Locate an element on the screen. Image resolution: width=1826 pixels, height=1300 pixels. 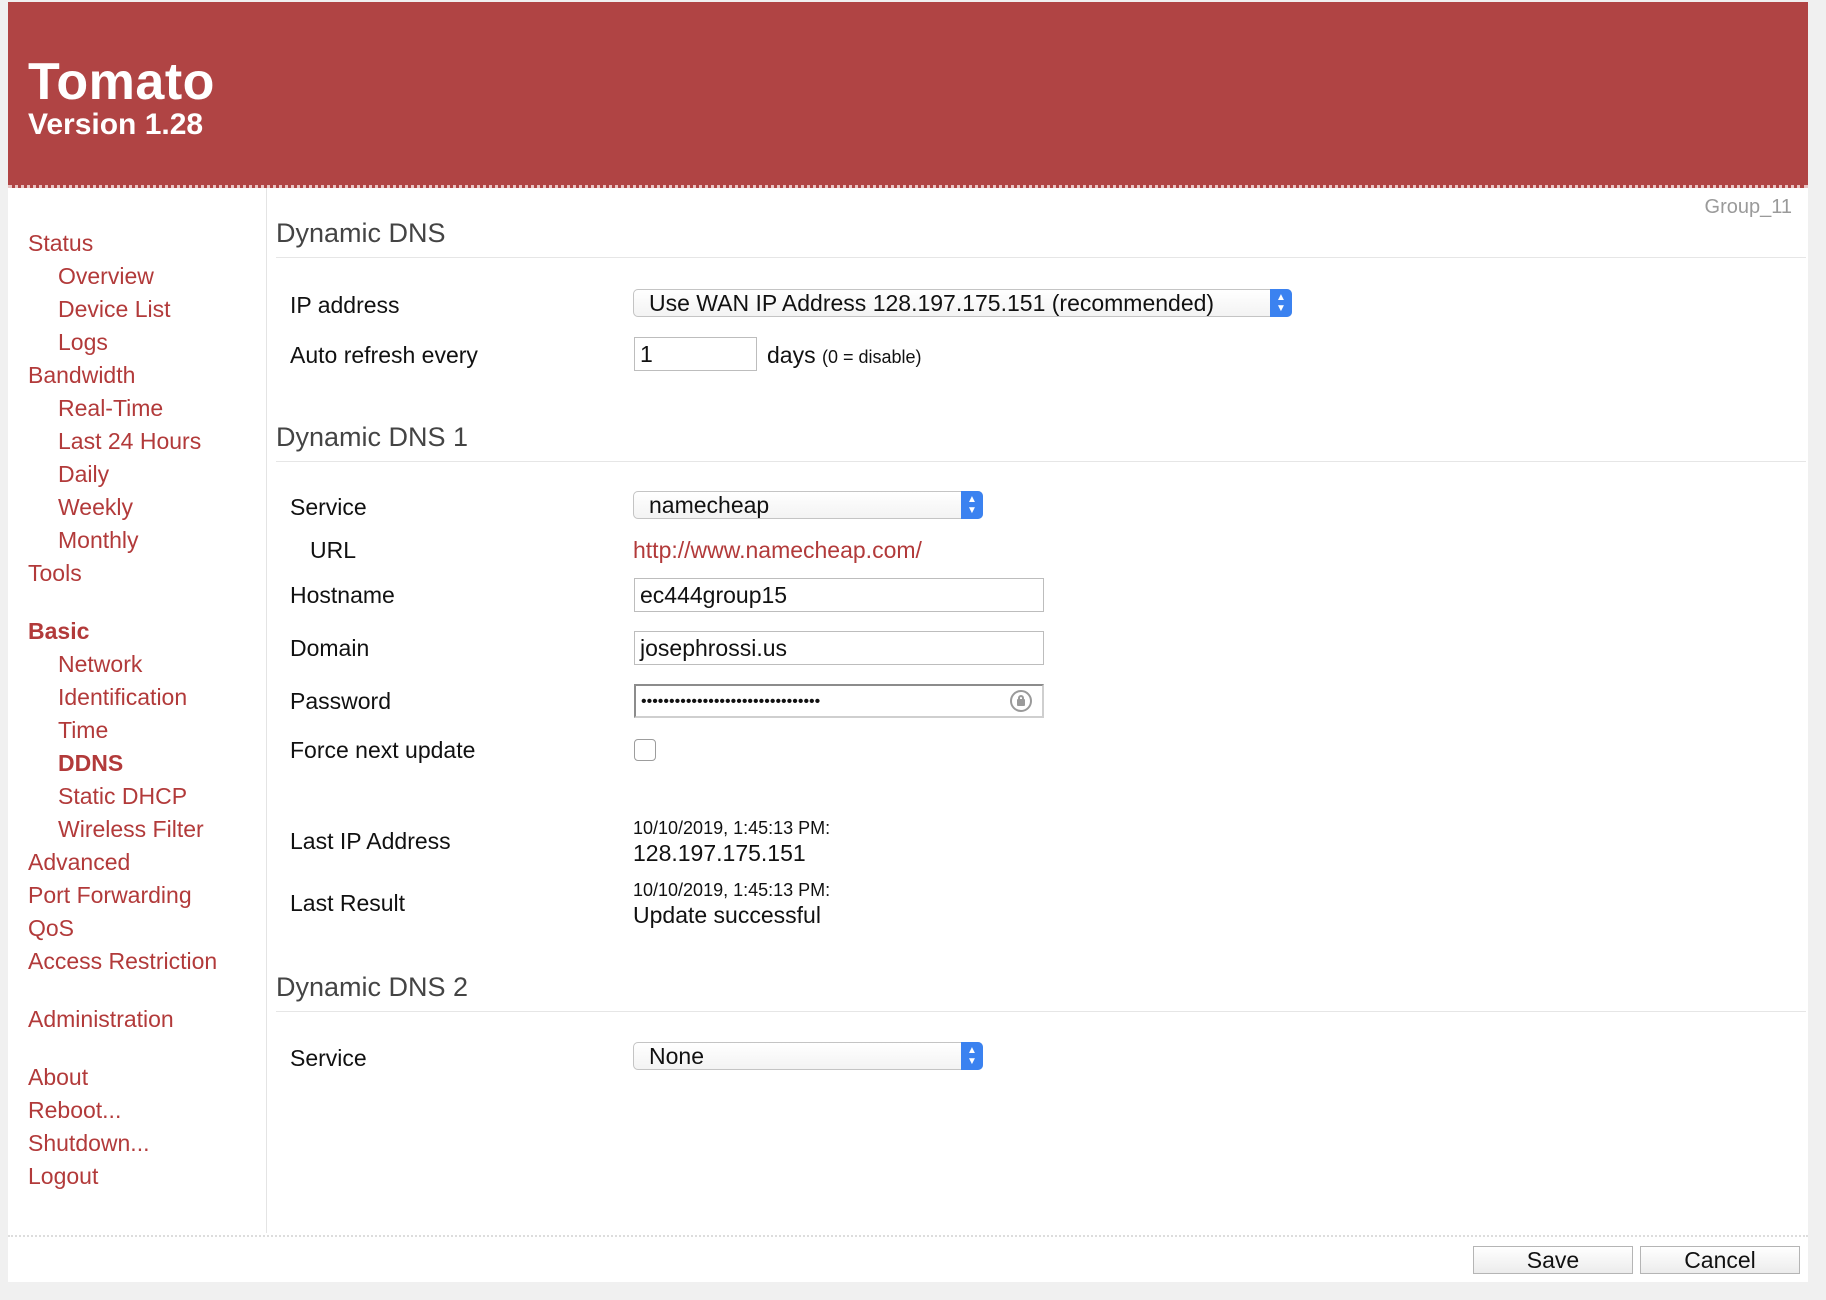
header-banner: Tomato Version 1.28 is located at coordinates (908, 95).